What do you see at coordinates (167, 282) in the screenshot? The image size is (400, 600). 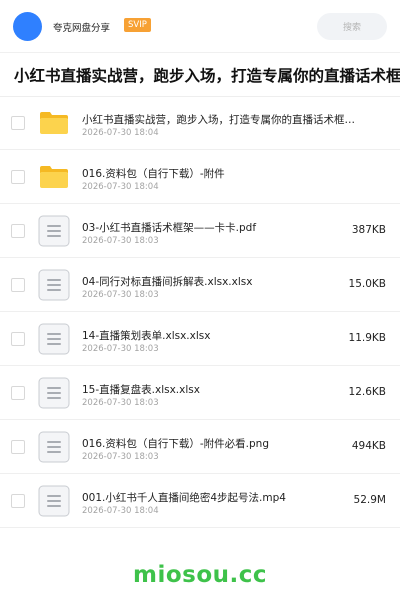 I see `file-name: 04-同行对标直播间拆解表.xlsx.xlsx` at bounding box center [167, 282].